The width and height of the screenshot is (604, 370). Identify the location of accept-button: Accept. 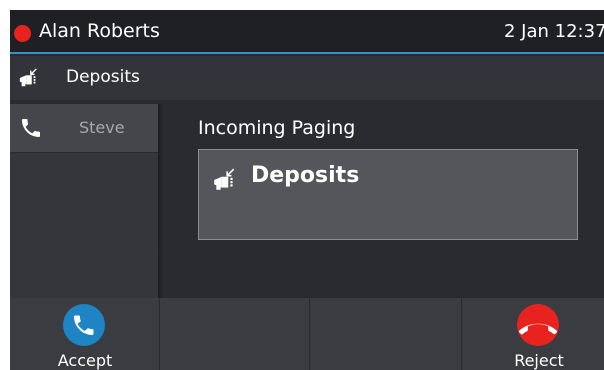
(85, 334).